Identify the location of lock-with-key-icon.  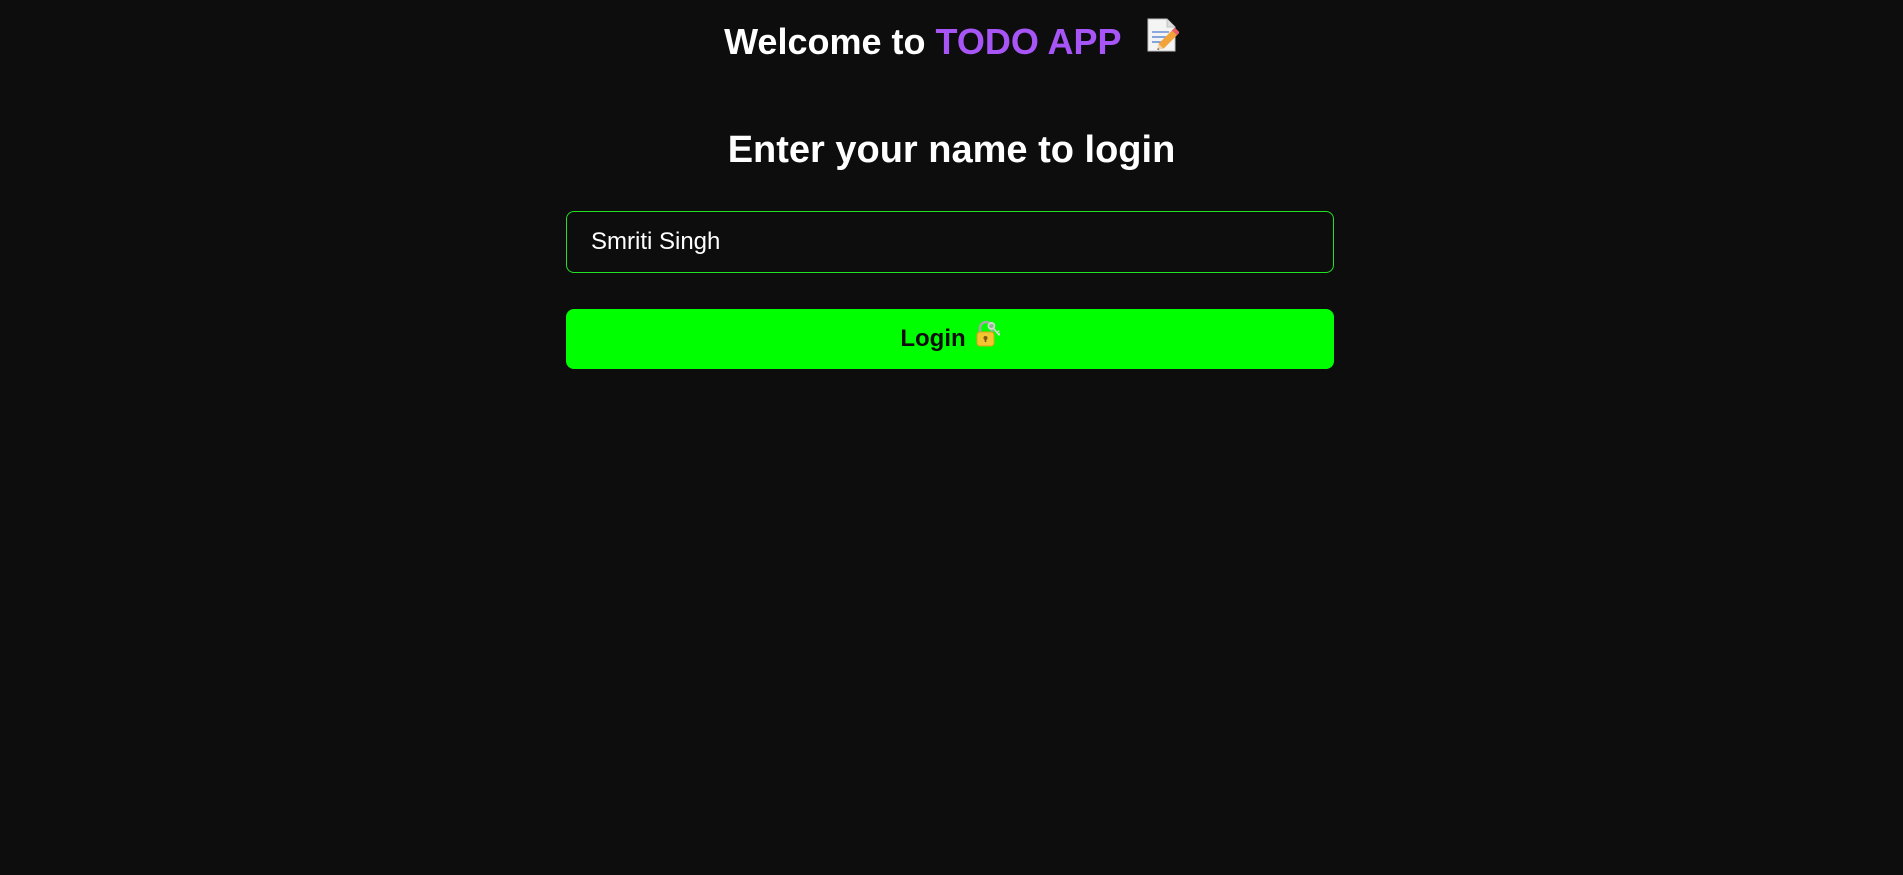
(987, 337).